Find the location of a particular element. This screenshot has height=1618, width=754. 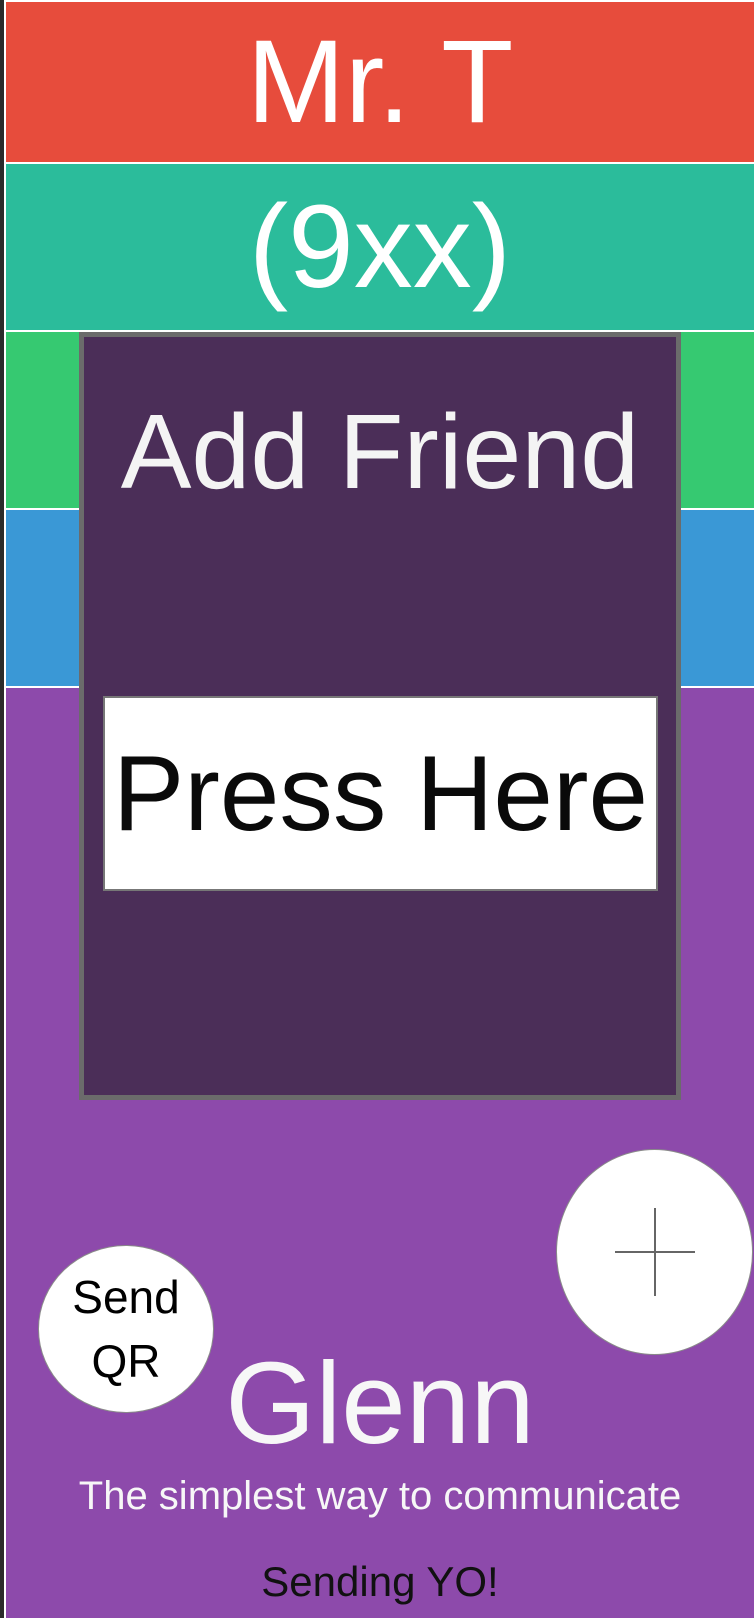

status-text: Sending YO! is located at coordinates (380, 1581).